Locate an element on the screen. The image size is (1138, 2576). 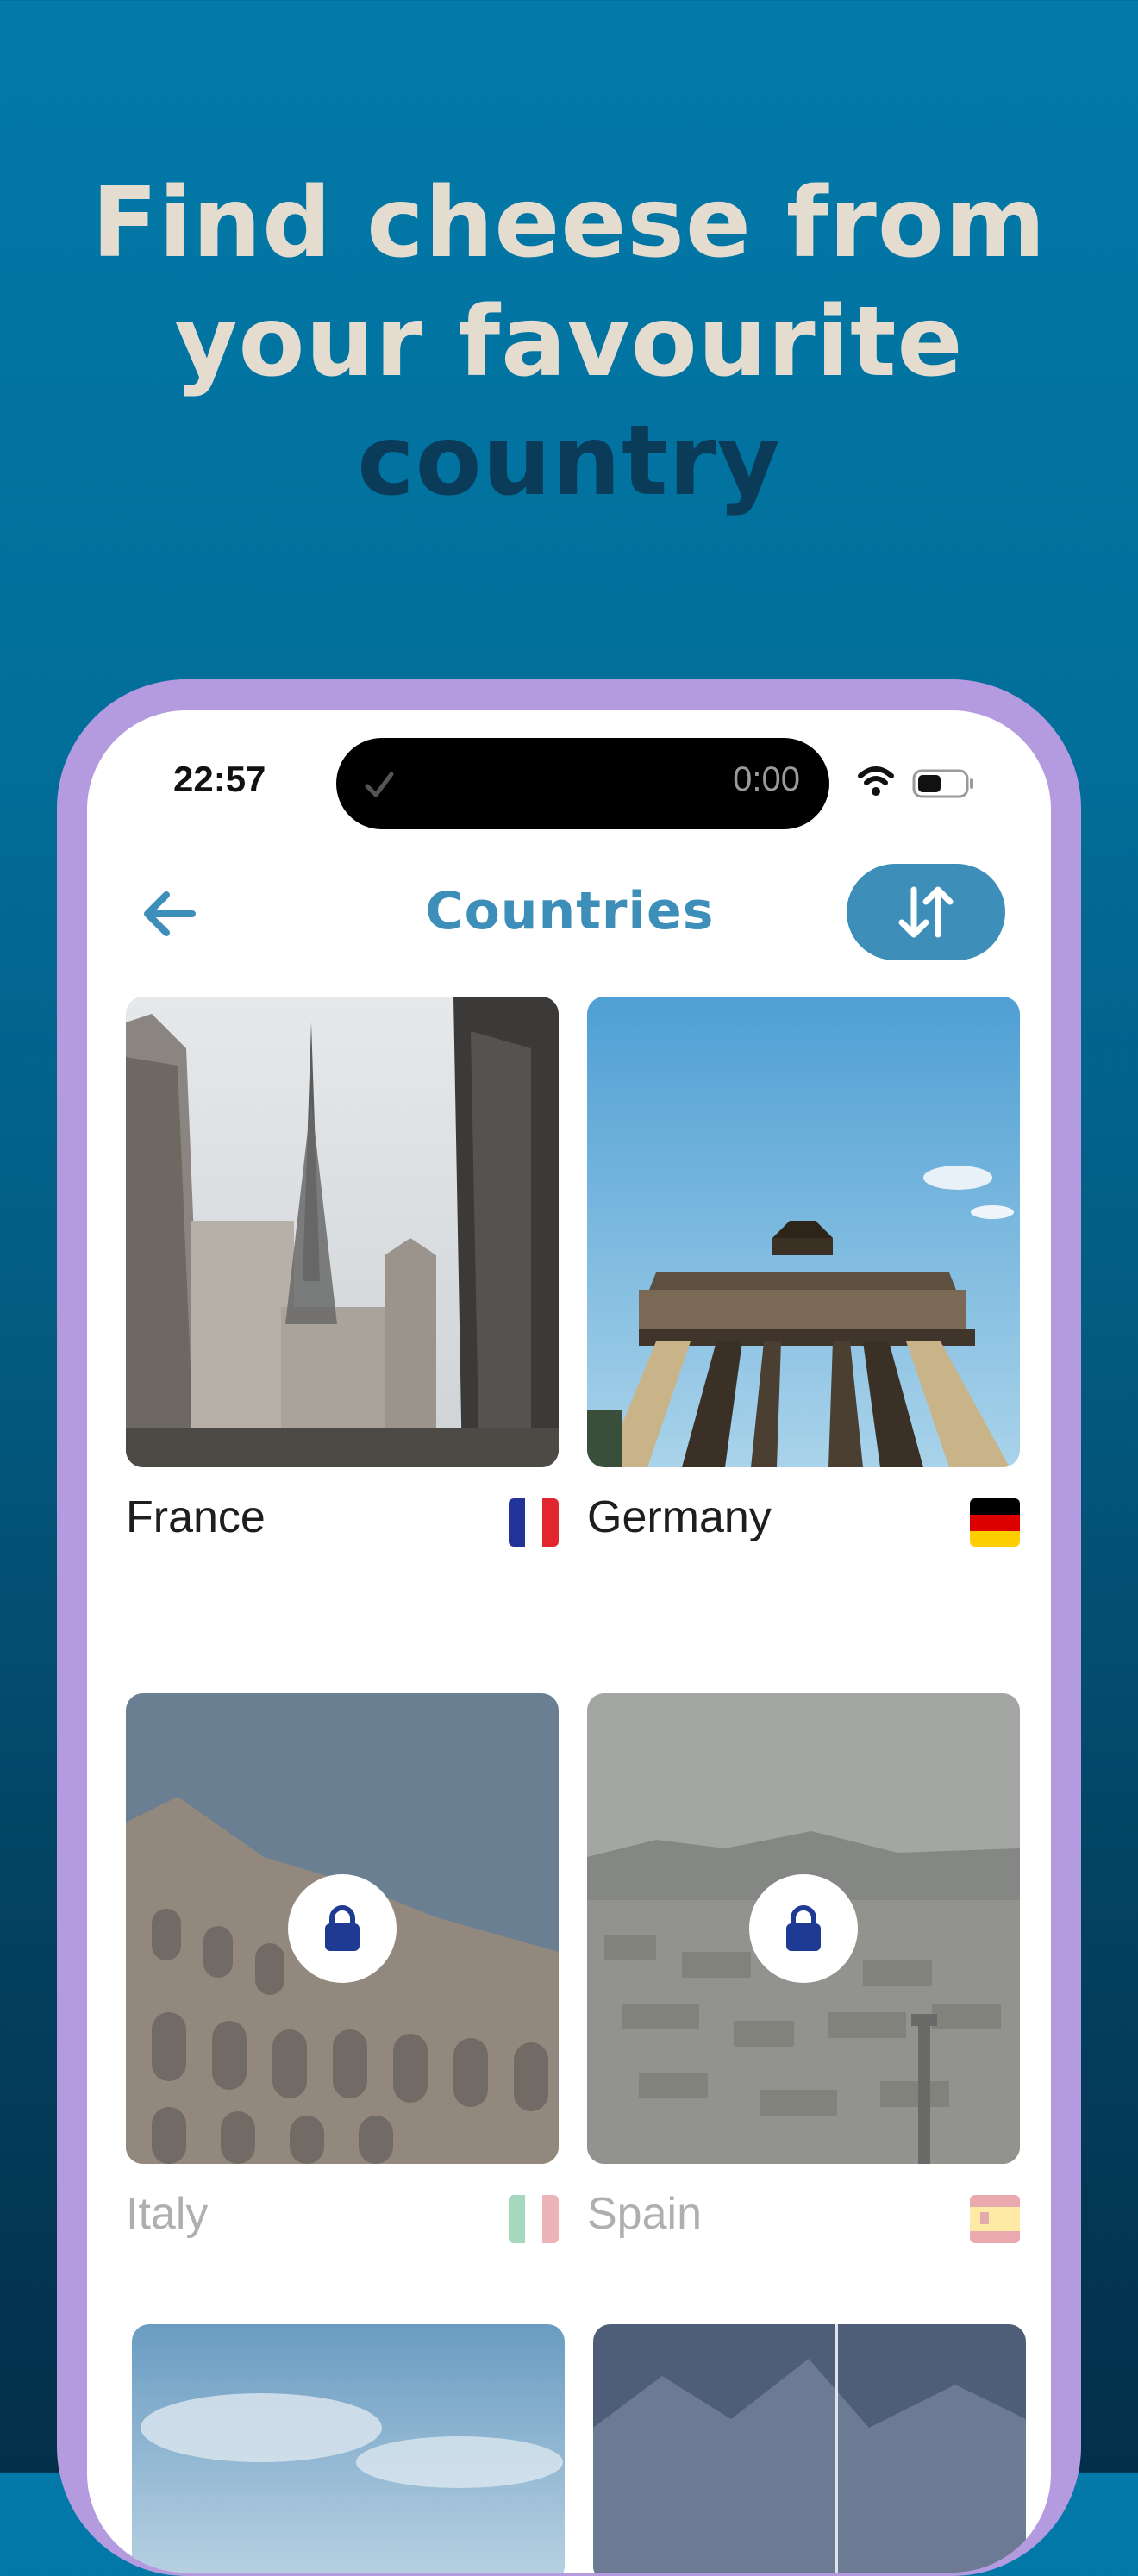
headline-line-2: your favourite is located at coordinates (569, 342).